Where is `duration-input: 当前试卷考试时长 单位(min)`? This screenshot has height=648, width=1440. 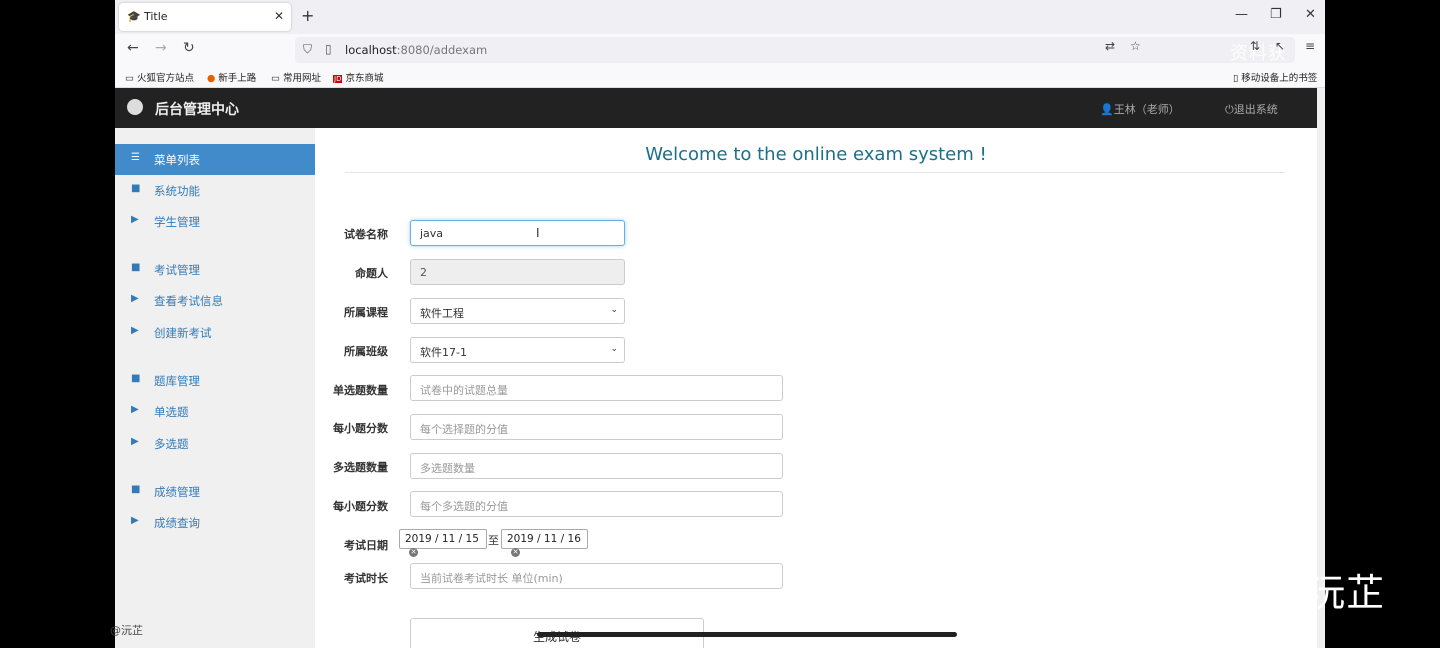 duration-input: 当前试卷考试时长 单位(min) is located at coordinates (596, 576).